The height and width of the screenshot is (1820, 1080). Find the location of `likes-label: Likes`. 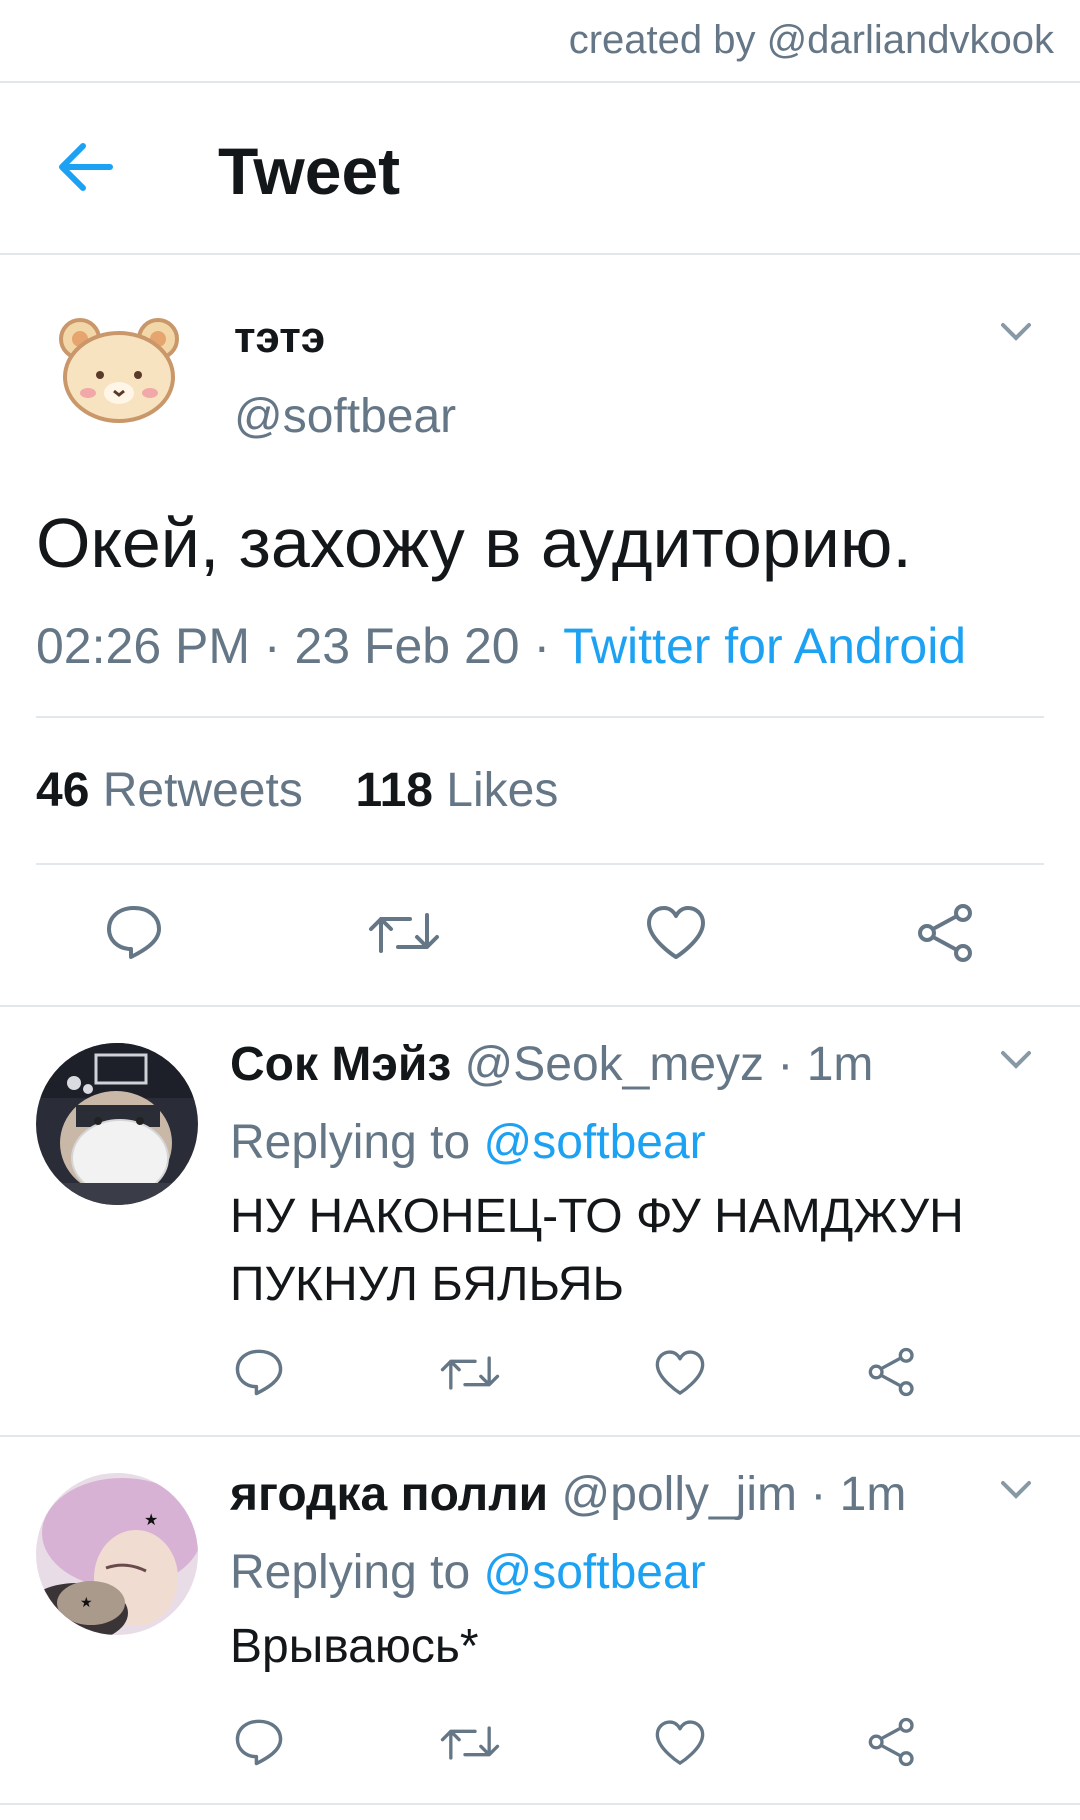

likes-label: Likes is located at coordinates (502, 790).